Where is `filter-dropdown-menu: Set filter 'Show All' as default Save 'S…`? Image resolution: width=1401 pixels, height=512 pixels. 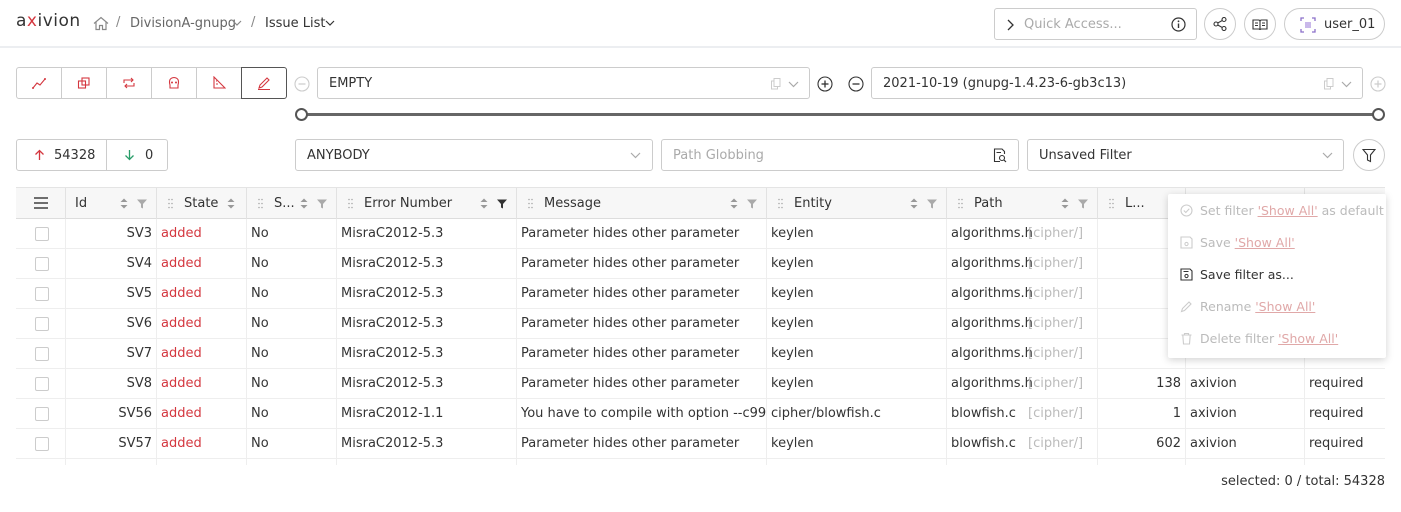 filter-dropdown-menu: Set filter 'Show All' as default Save 'S… is located at coordinates (1277, 276).